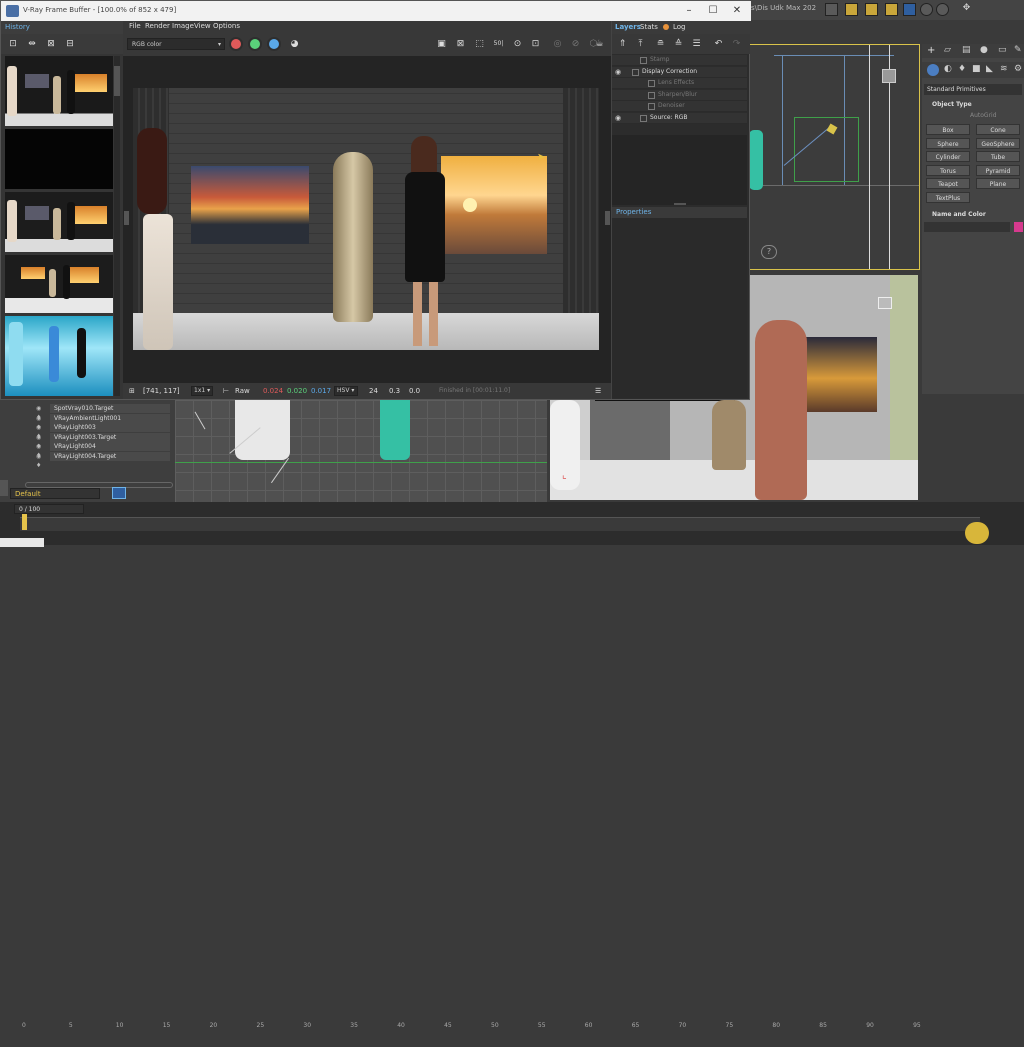 This screenshot has width=1024, height=1047. I want to click on menu-render: Render, so click(157, 26).